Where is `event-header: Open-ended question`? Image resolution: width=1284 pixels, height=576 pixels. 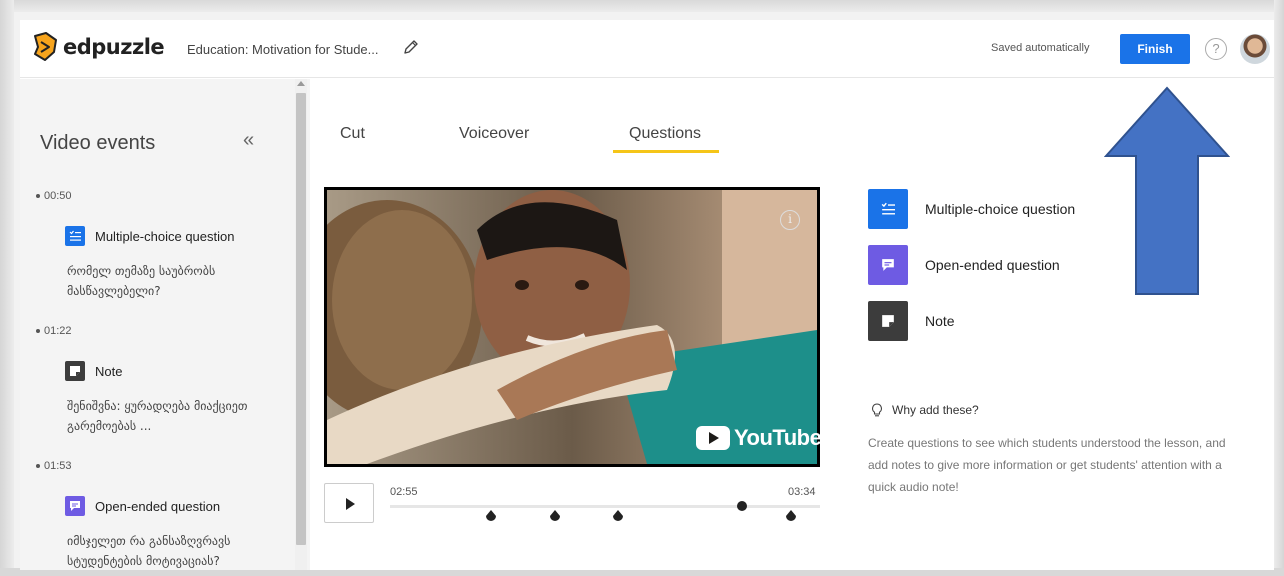
event-header: Open-ended question is located at coordinates (142, 506).